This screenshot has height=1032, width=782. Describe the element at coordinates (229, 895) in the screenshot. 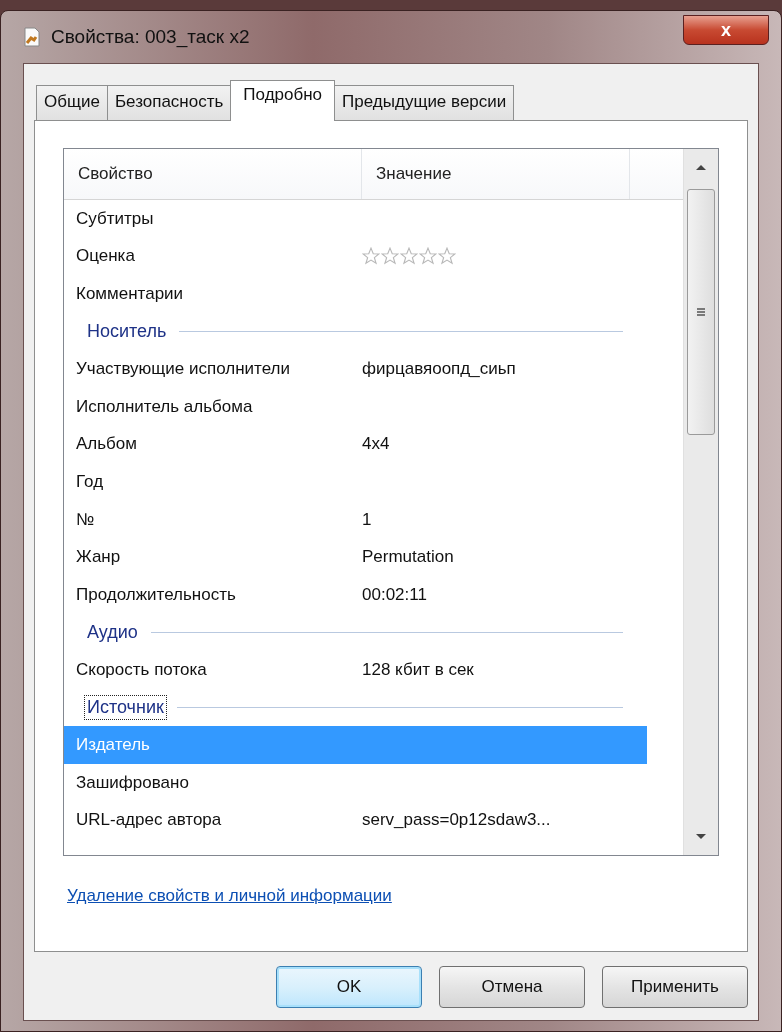

I see `remove-properties-link: Удаление свойств и личной информации` at that location.